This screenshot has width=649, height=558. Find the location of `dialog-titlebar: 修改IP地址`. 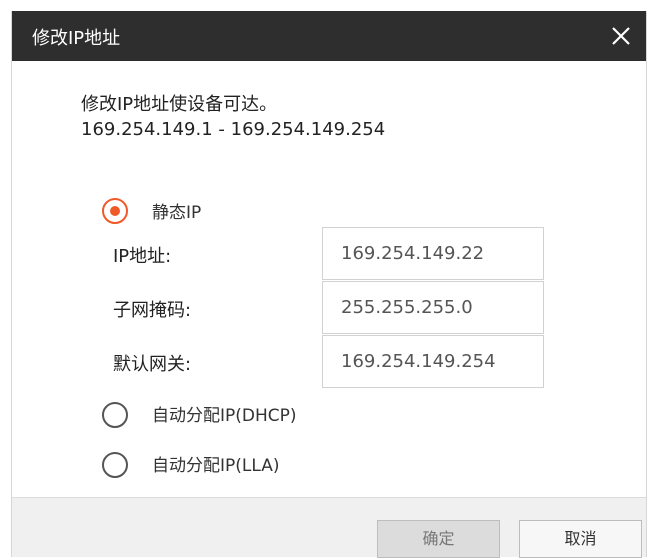

dialog-titlebar: 修改IP地址 is located at coordinates (329, 36).